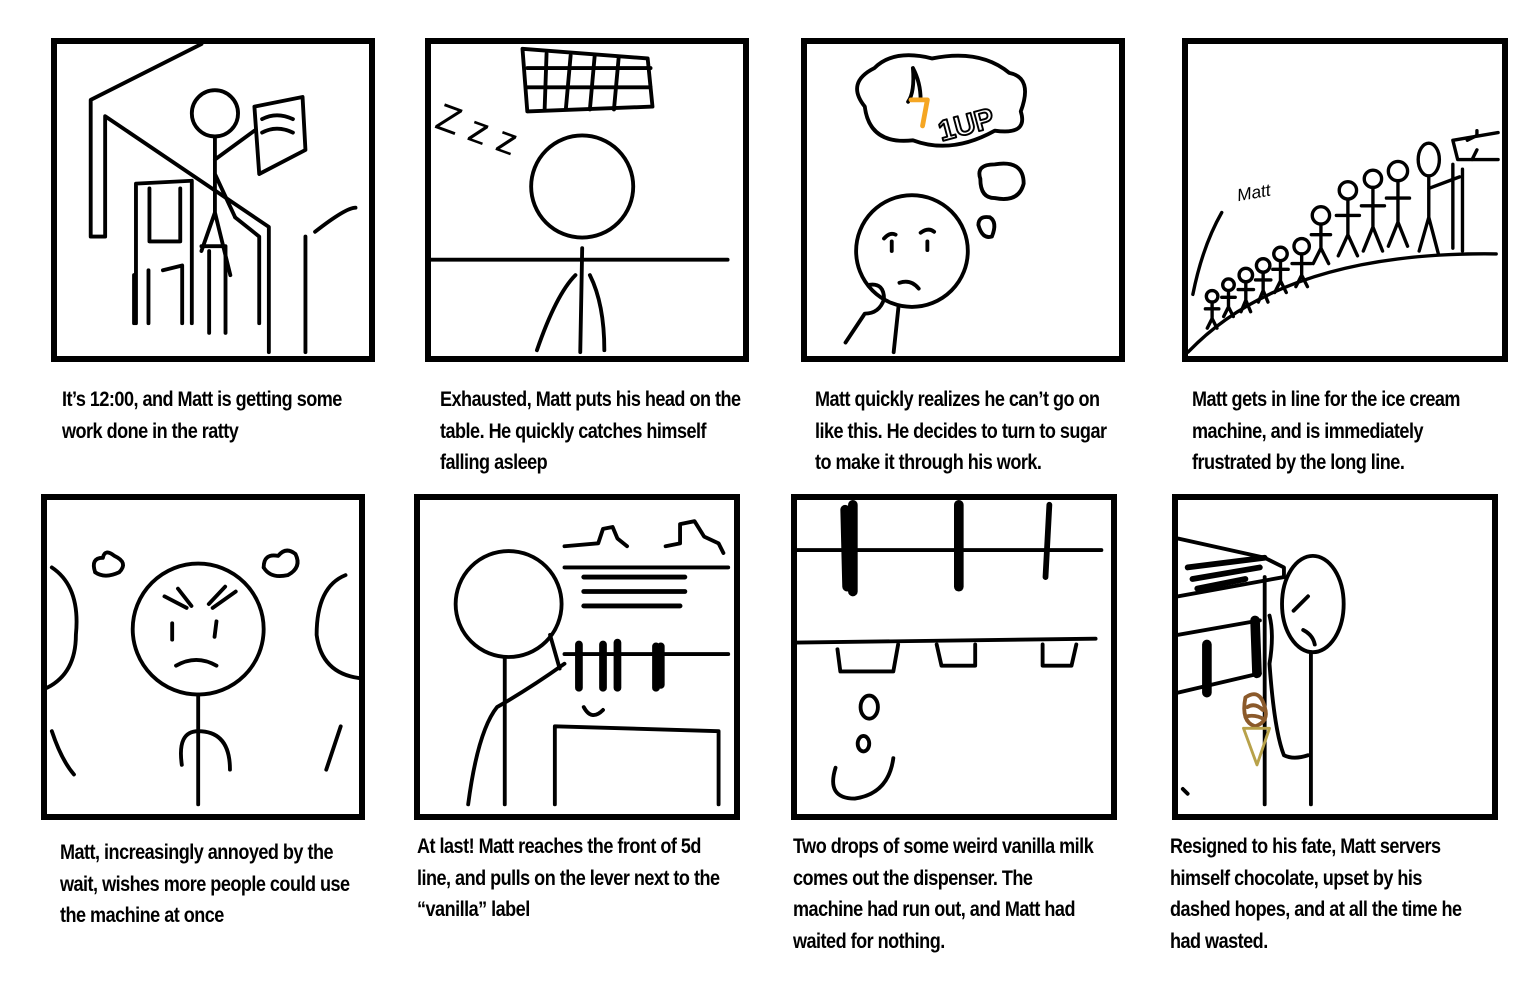 The image size is (1528, 998). What do you see at coordinates (963, 200) in the screenshot?
I see `panel-3-thinking: 1UP` at bounding box center [963, 200].